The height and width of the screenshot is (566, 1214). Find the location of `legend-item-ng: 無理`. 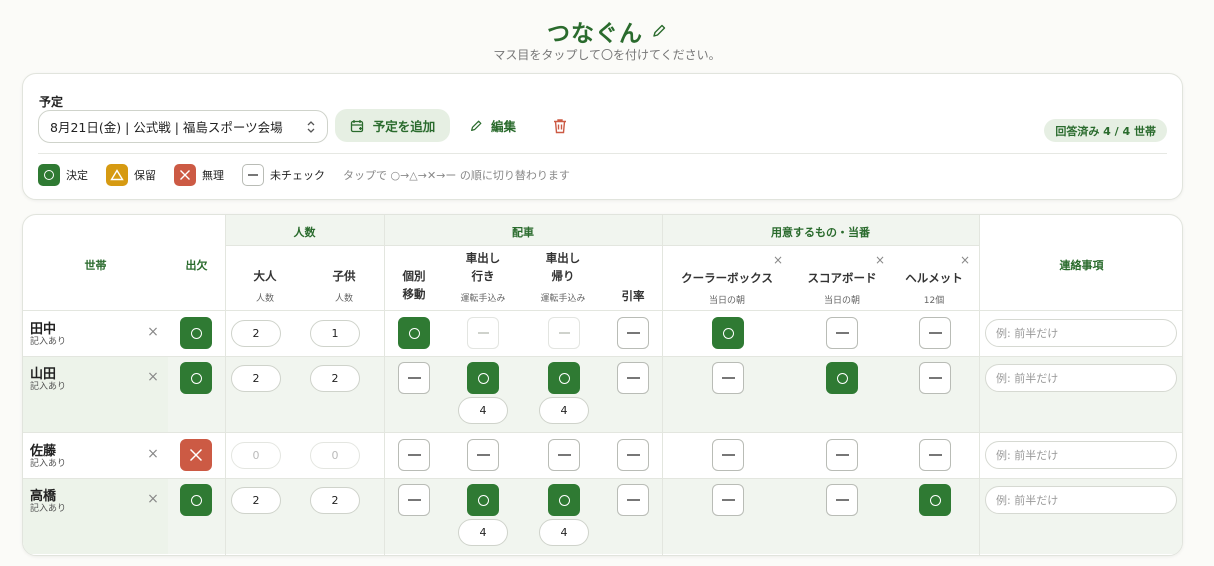

legend-item-ng: 無理 is located at coordinates (199, 175).